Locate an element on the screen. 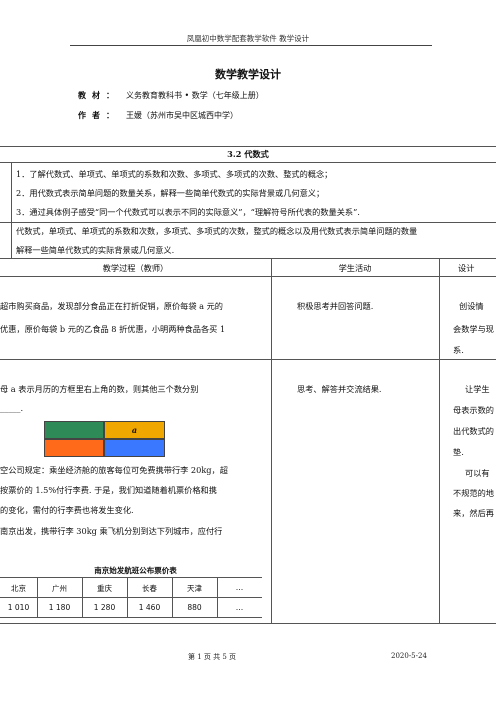 The width and height of the screenshot is (496, 702). row2-student: 思考、解答并交流结果. is located at coordinates (339, 389).